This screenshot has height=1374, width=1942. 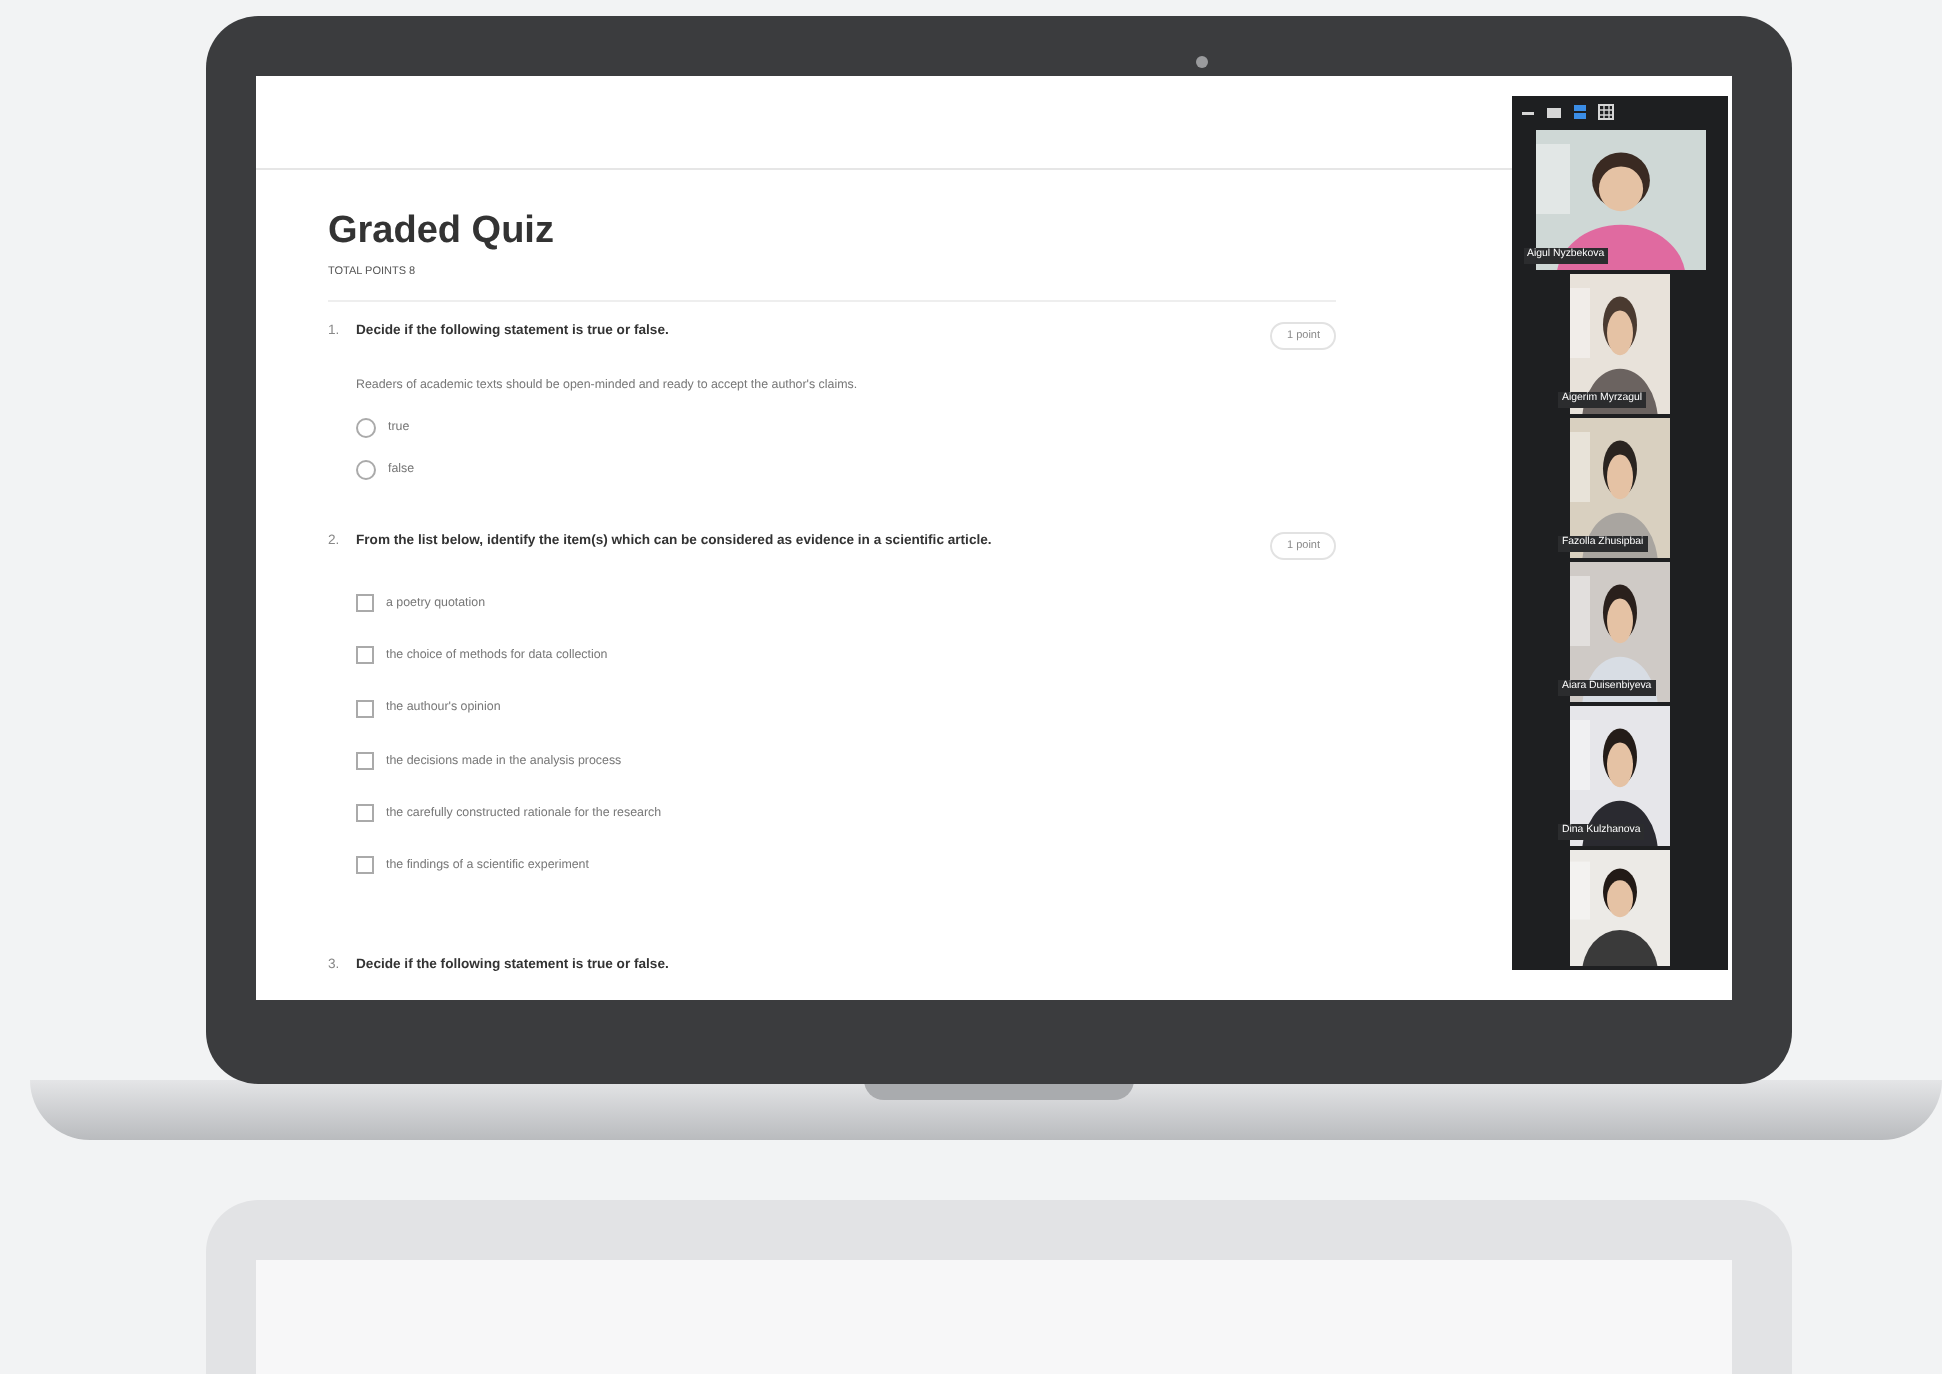 What do you see at coordinates (1202, 62) in the screenshot?
I see `camera-icon` at bounding box center [1202, 62].